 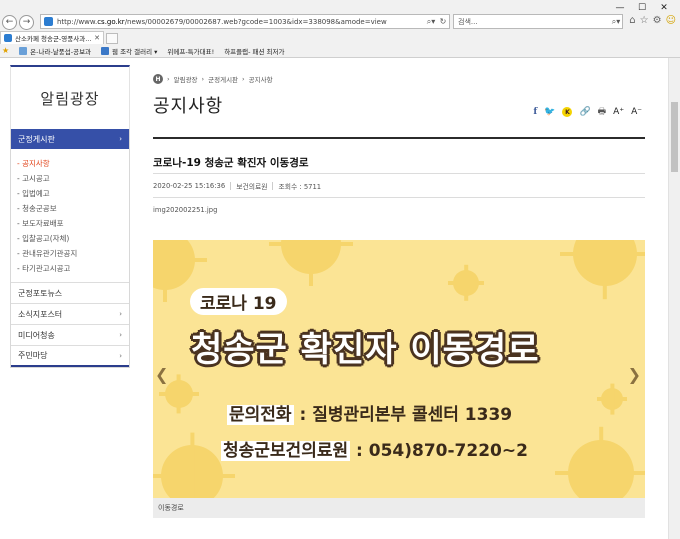 What do you see at coordinates (188, 106) in the screenshot?
I see `page-title: 공지사항` at bounding box center [188, 106].